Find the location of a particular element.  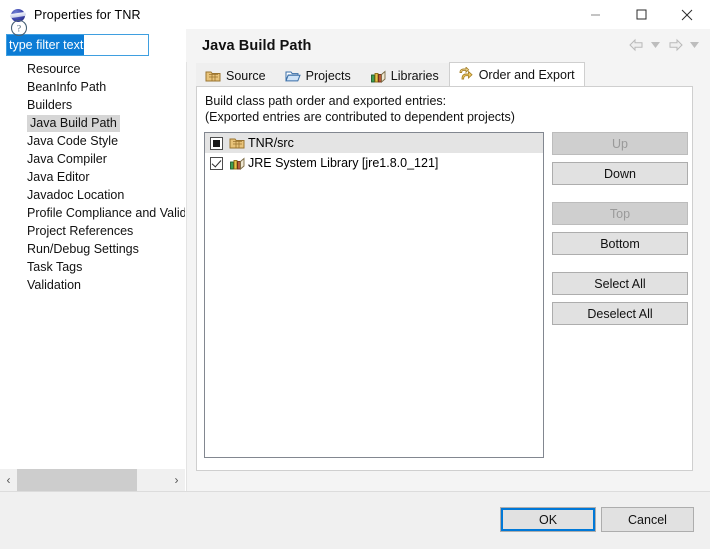

top-button: Top is located at coordinates (620, 213).